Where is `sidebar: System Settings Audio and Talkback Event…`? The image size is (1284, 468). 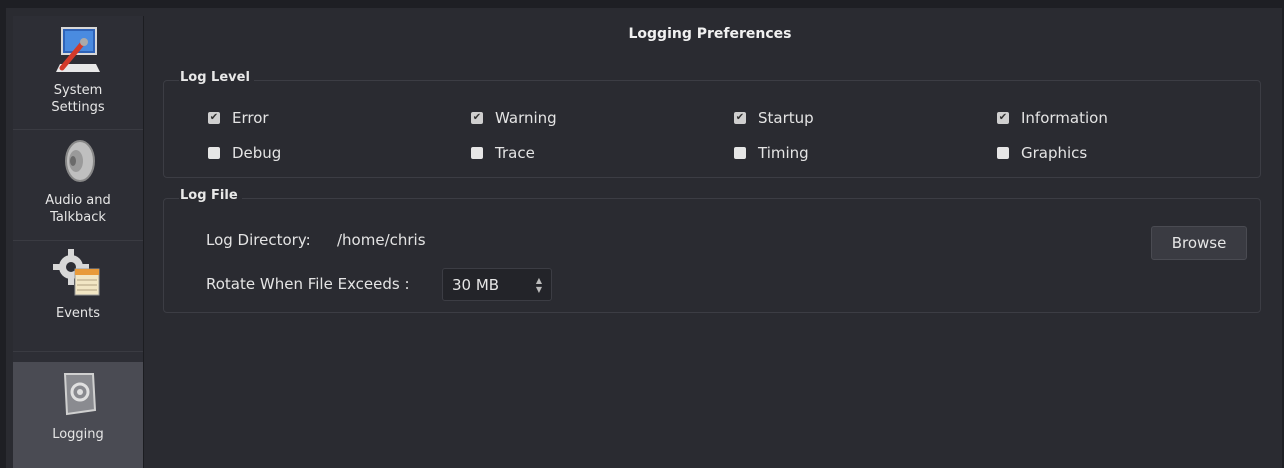 sidebar: System Settings Audio and Talkback Event… is located at coordinates (78, 242).